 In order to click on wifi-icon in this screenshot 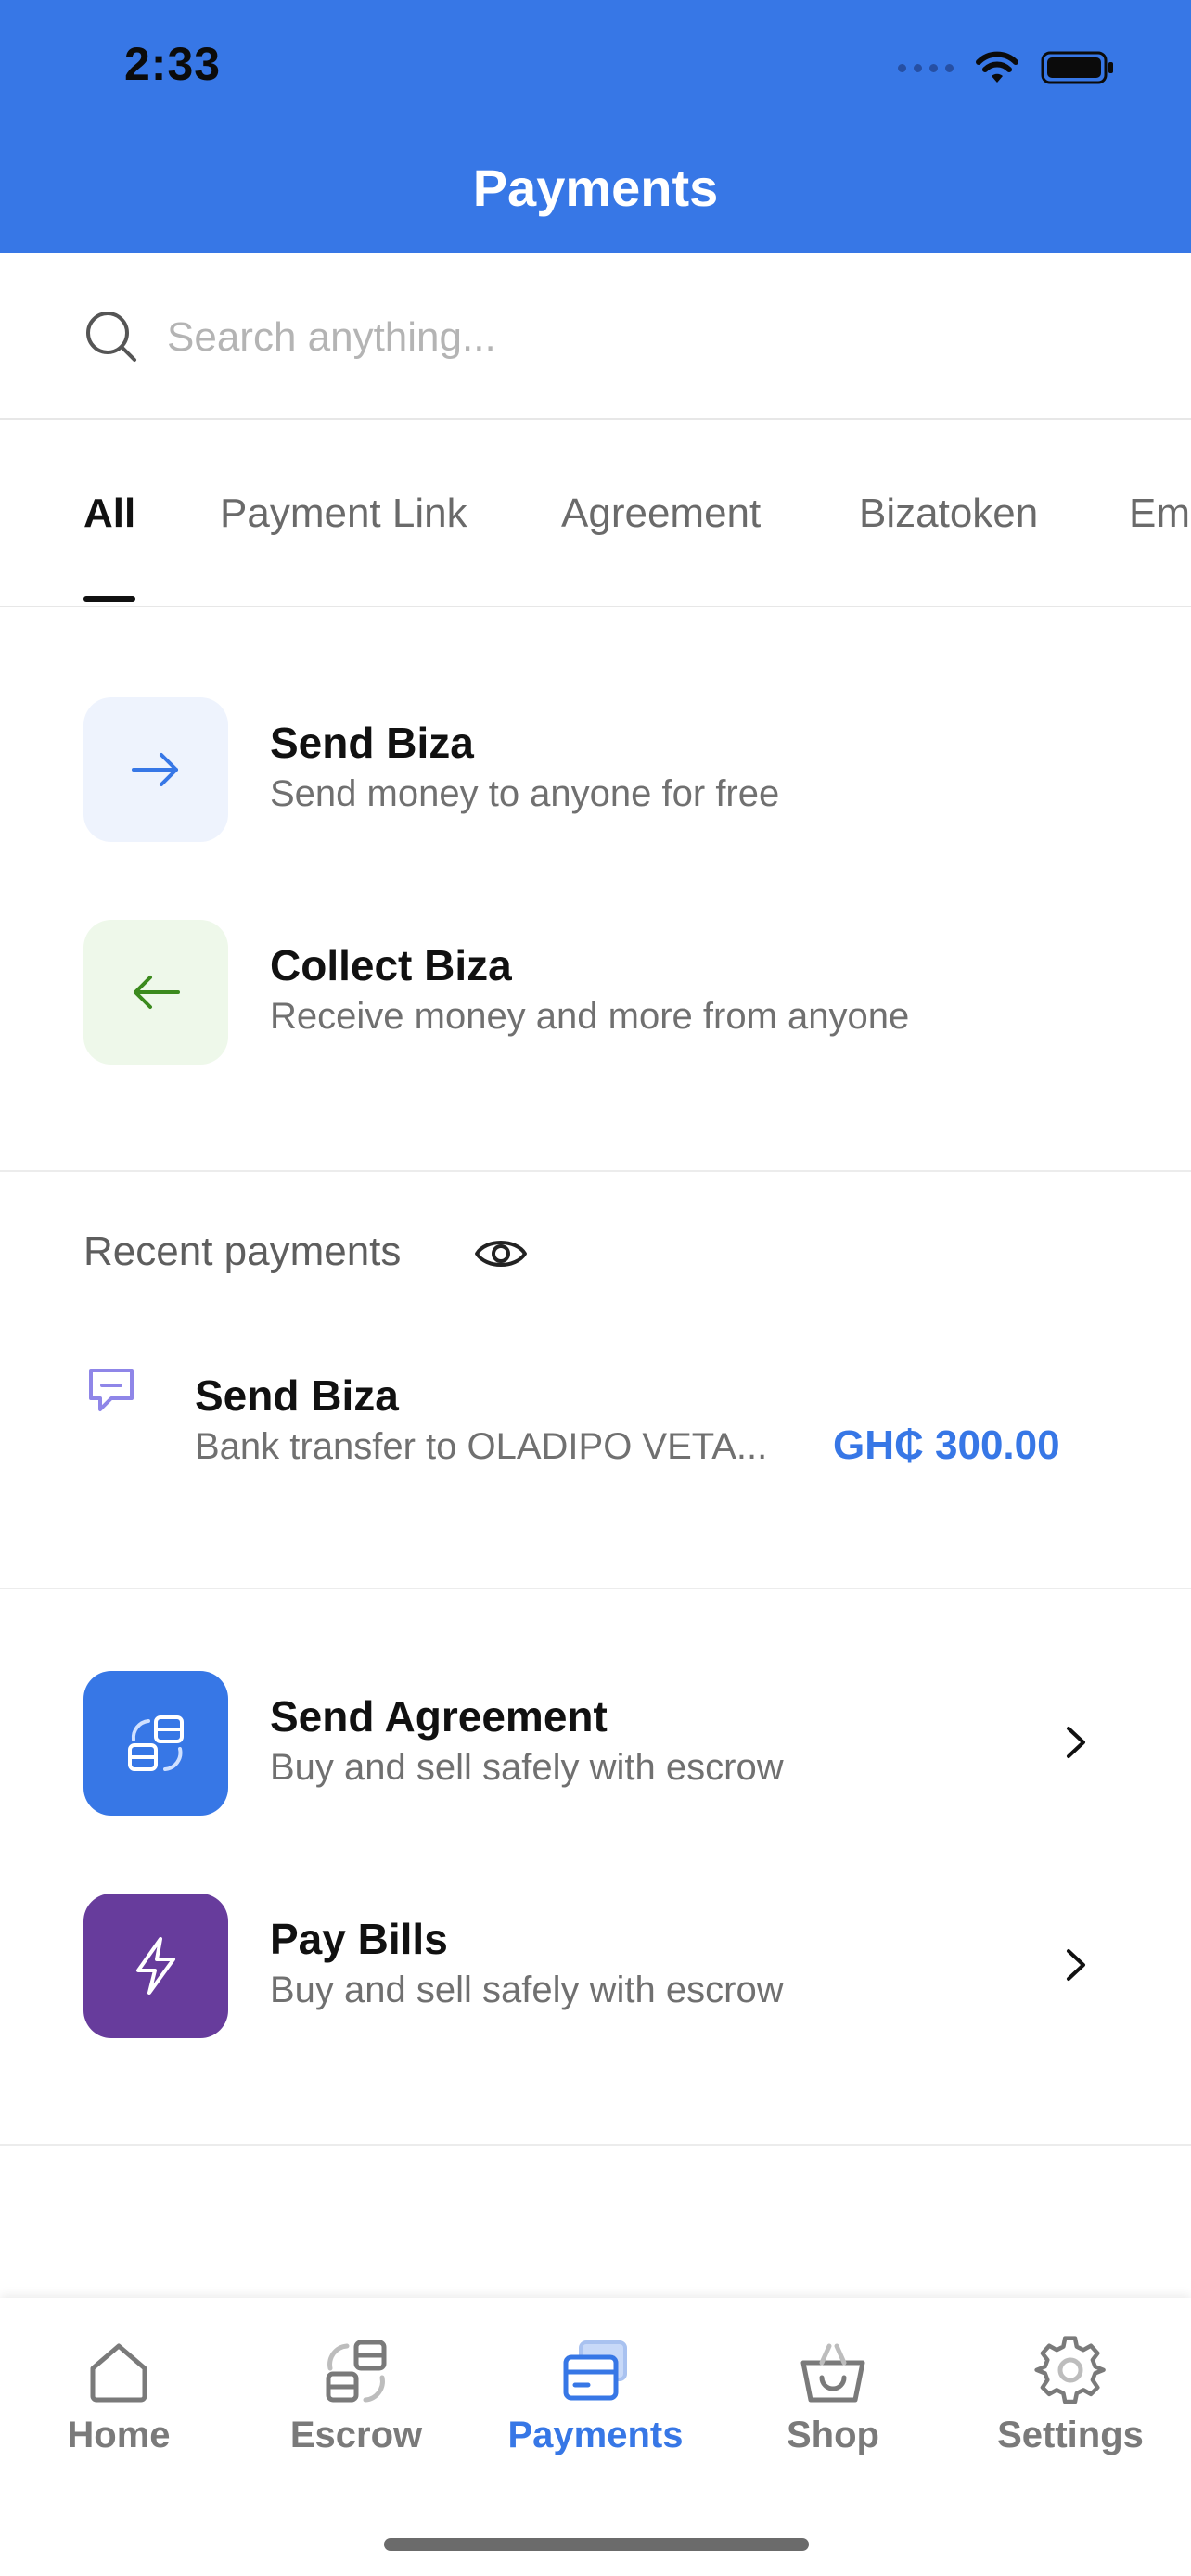, I will do `click(997, 67)`.